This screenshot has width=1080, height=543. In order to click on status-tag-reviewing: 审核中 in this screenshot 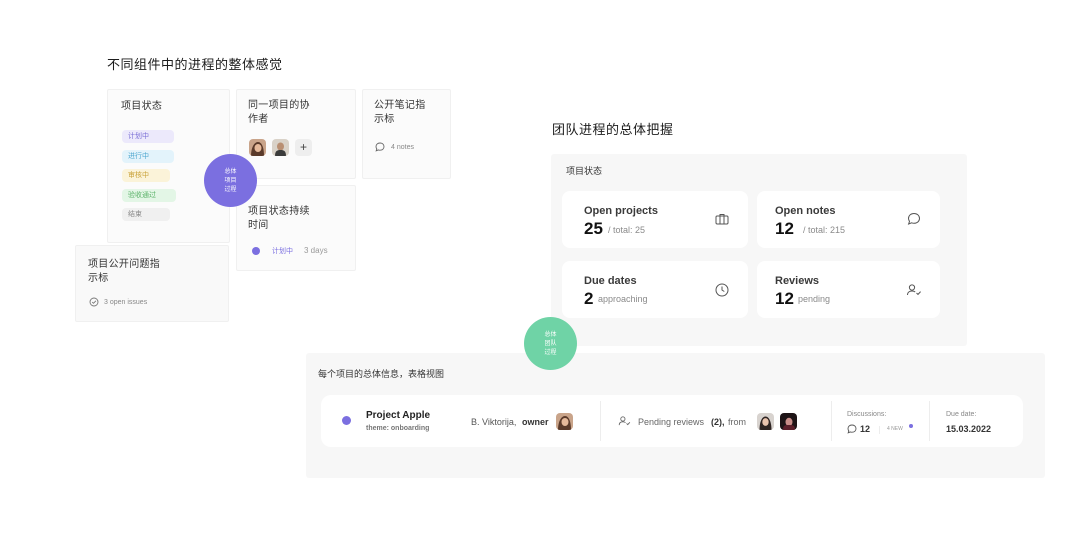, I will do `click(146, 175)`.